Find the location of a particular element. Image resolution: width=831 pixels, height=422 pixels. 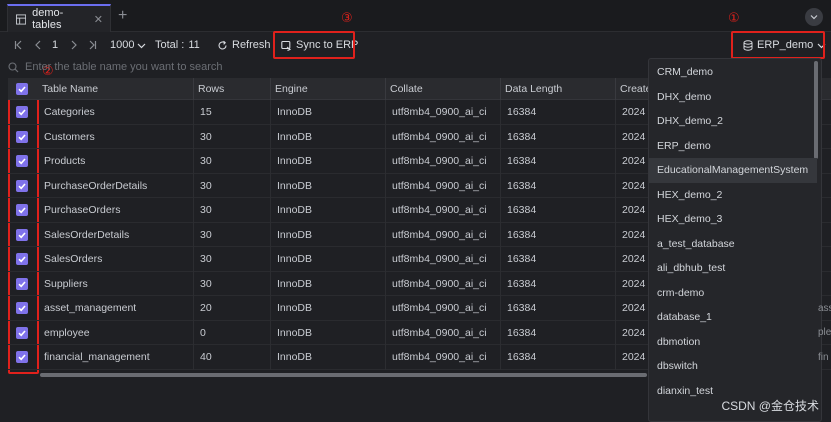

cell-name: Customers is located at coordinates (69, 136).